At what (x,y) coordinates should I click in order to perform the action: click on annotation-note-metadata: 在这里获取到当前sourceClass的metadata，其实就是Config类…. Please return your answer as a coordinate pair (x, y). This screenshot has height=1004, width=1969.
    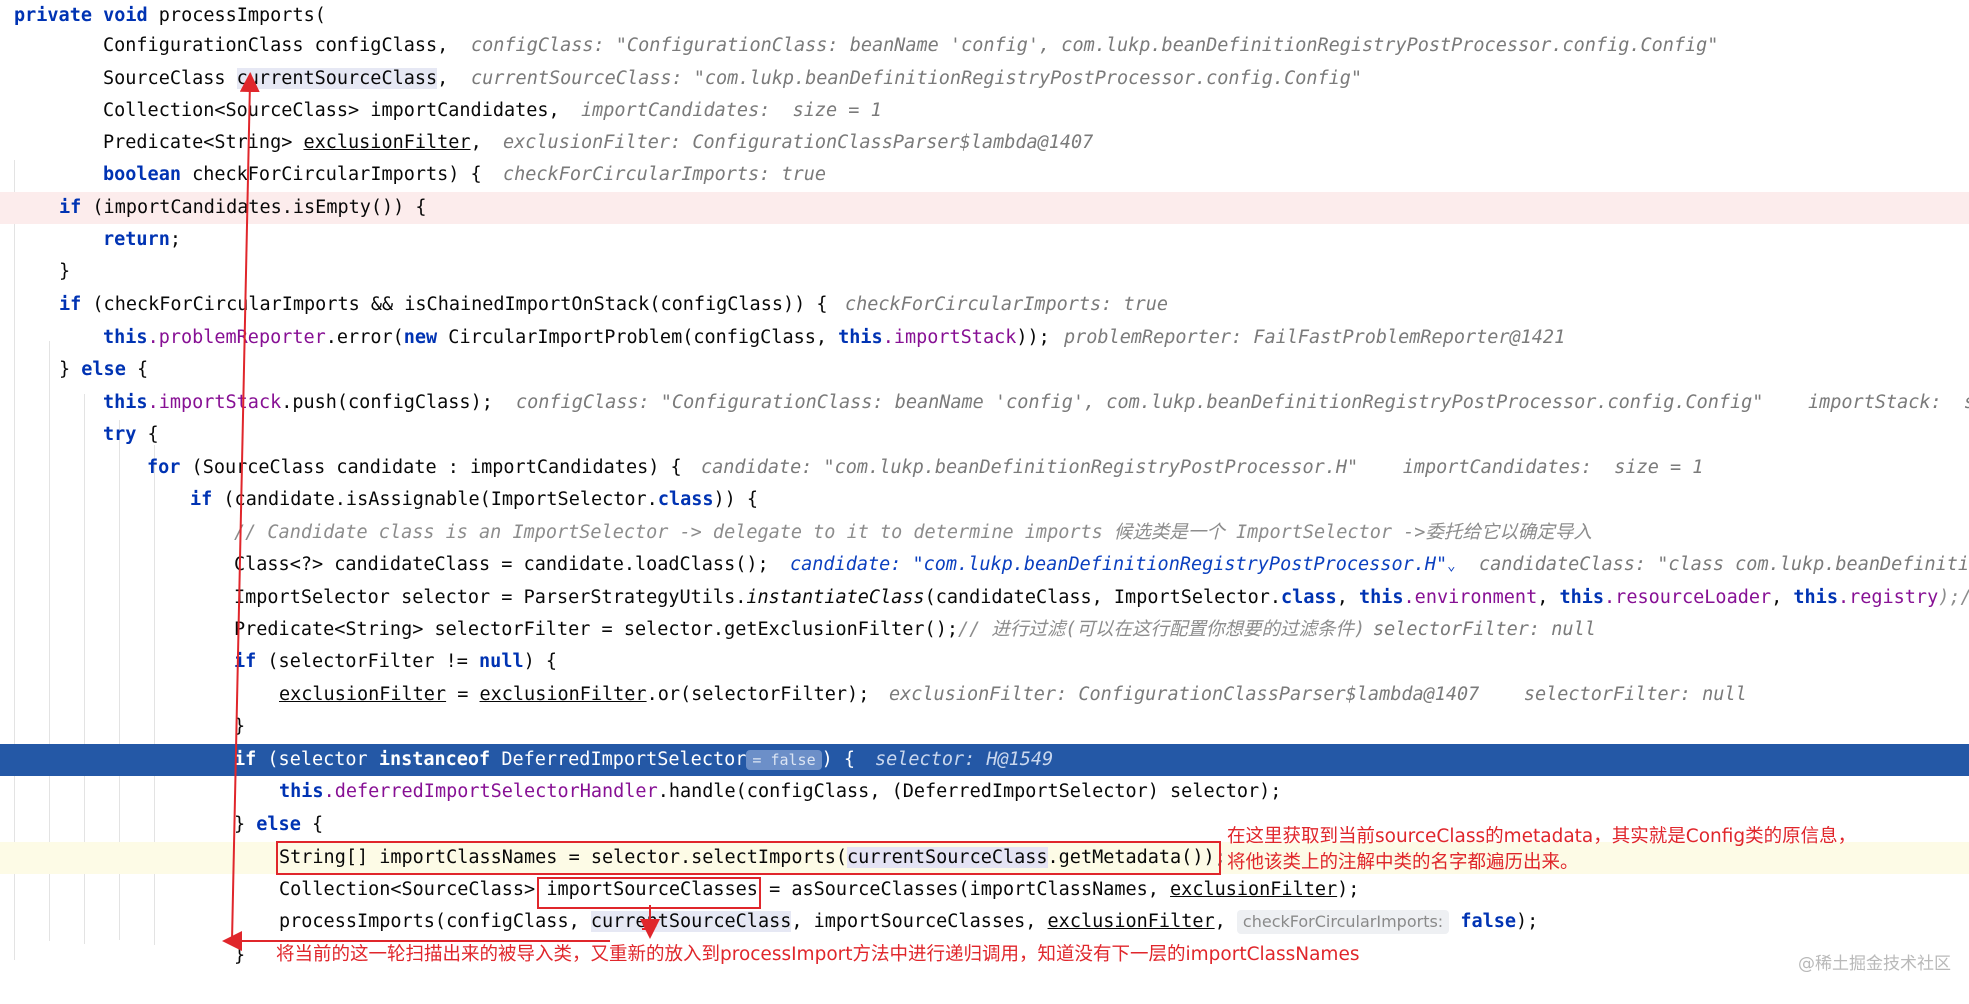
    Looking at the image, I should click on (1541, 850).